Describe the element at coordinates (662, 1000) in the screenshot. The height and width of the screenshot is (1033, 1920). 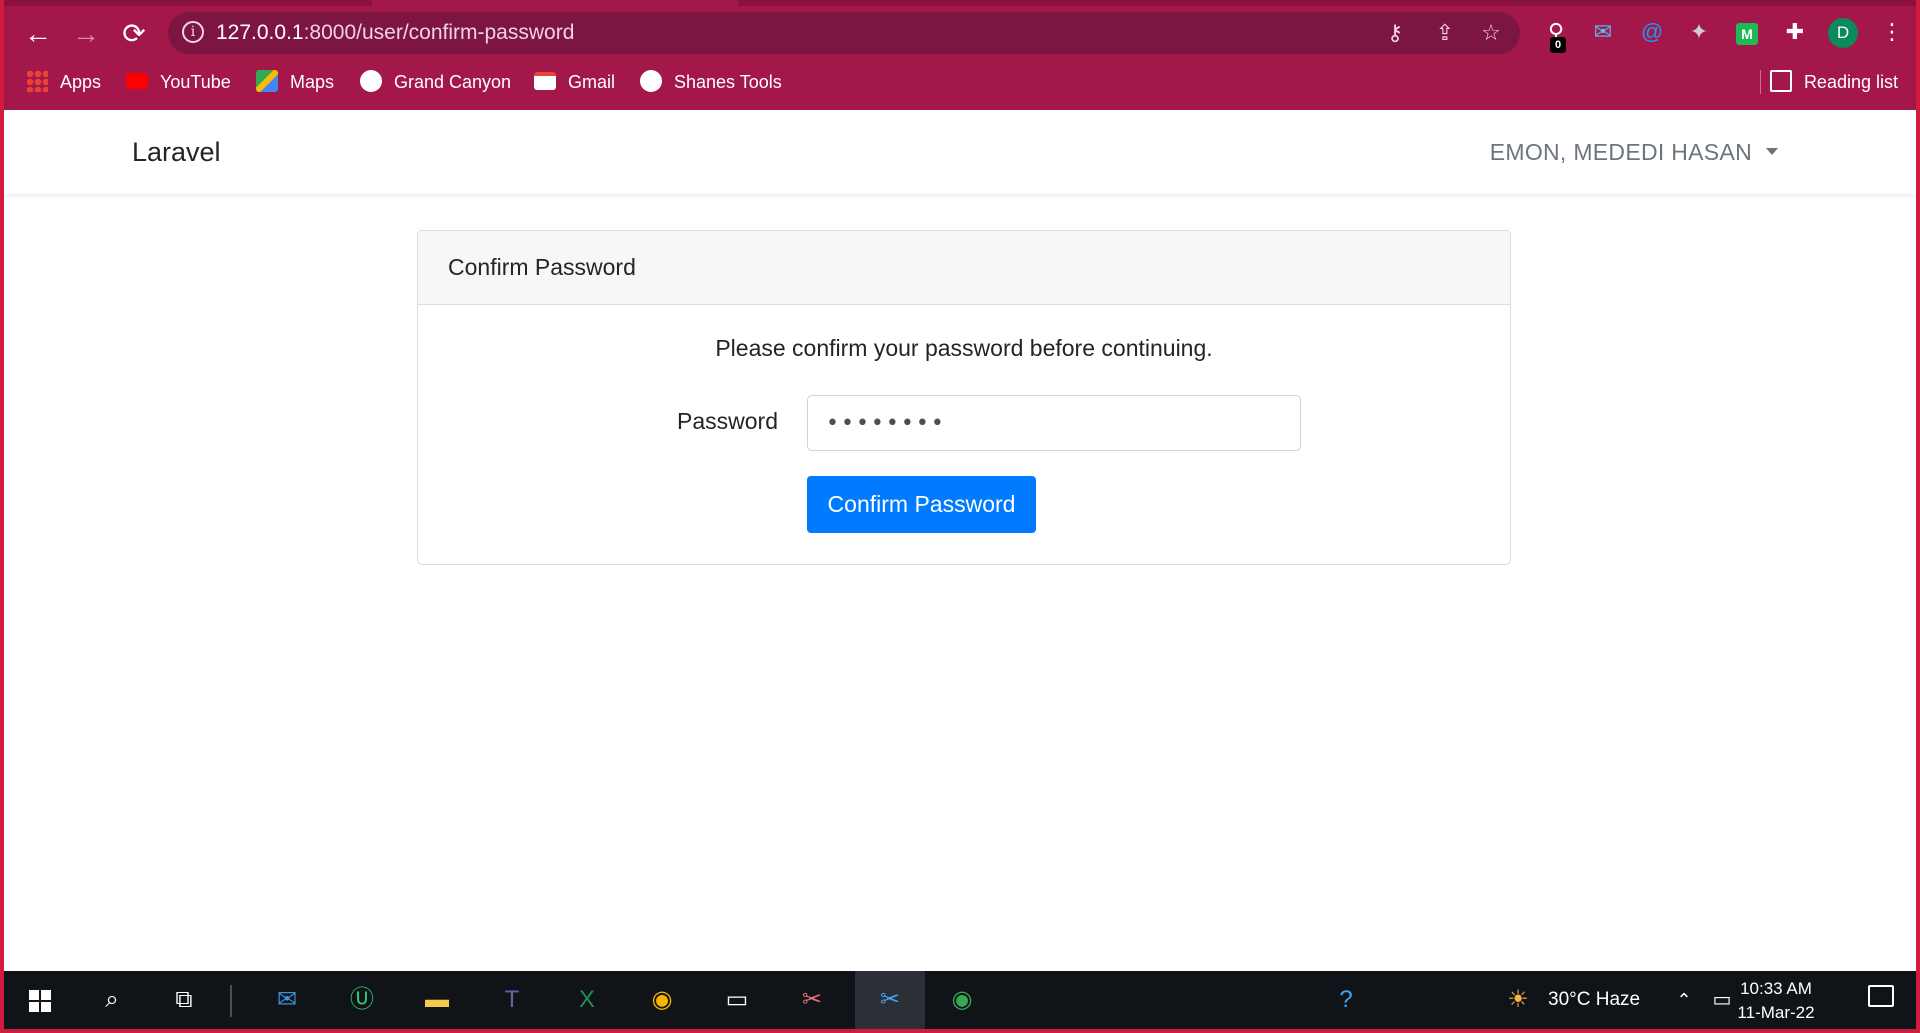
I see `chrome-app-icon: ◉` at that location.